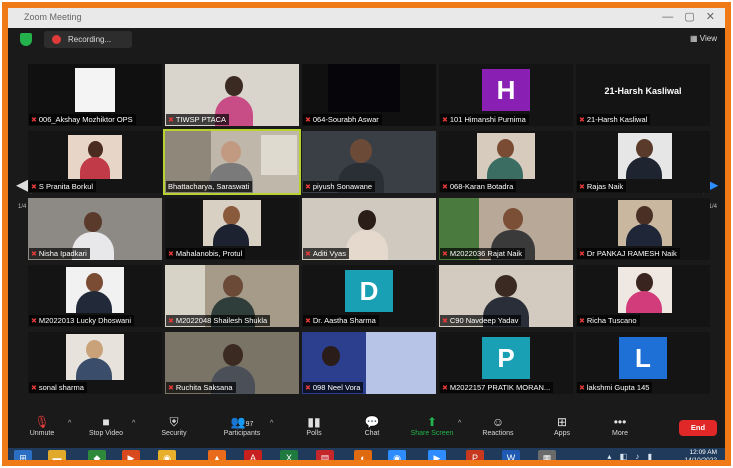 Image resolution: width=733 pixels, height=468 pixels. What do you see at coordinates (232, 296) in the screenshot?
I see `participant-tile: ✖ M2022048 Shailesh Shukla` at bounding box center [232, 296].